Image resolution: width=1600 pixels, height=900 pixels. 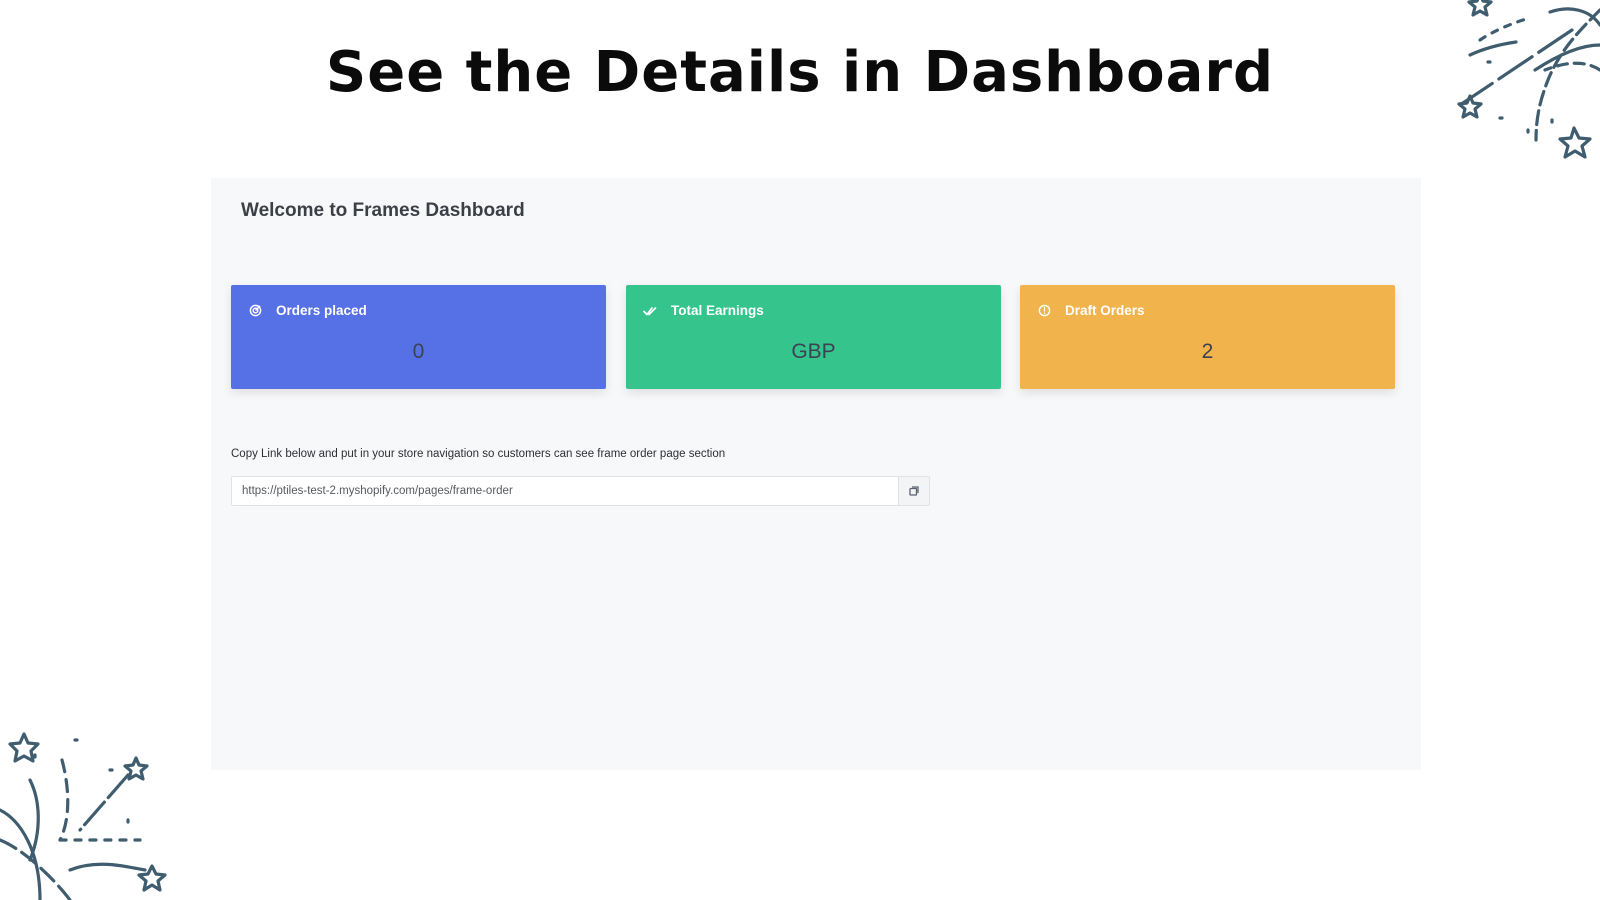 What do you see at coordinates (564, 491) in the screenshot?
I see `store-link-input` at bounding box center [564, 491].